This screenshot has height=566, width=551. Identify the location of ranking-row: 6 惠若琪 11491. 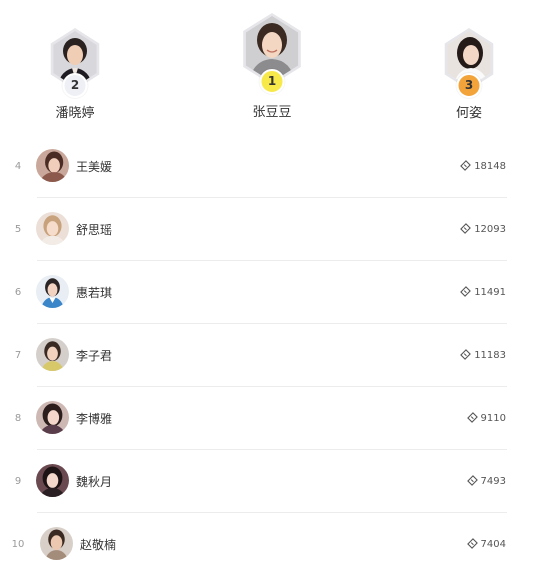
(275, 306).